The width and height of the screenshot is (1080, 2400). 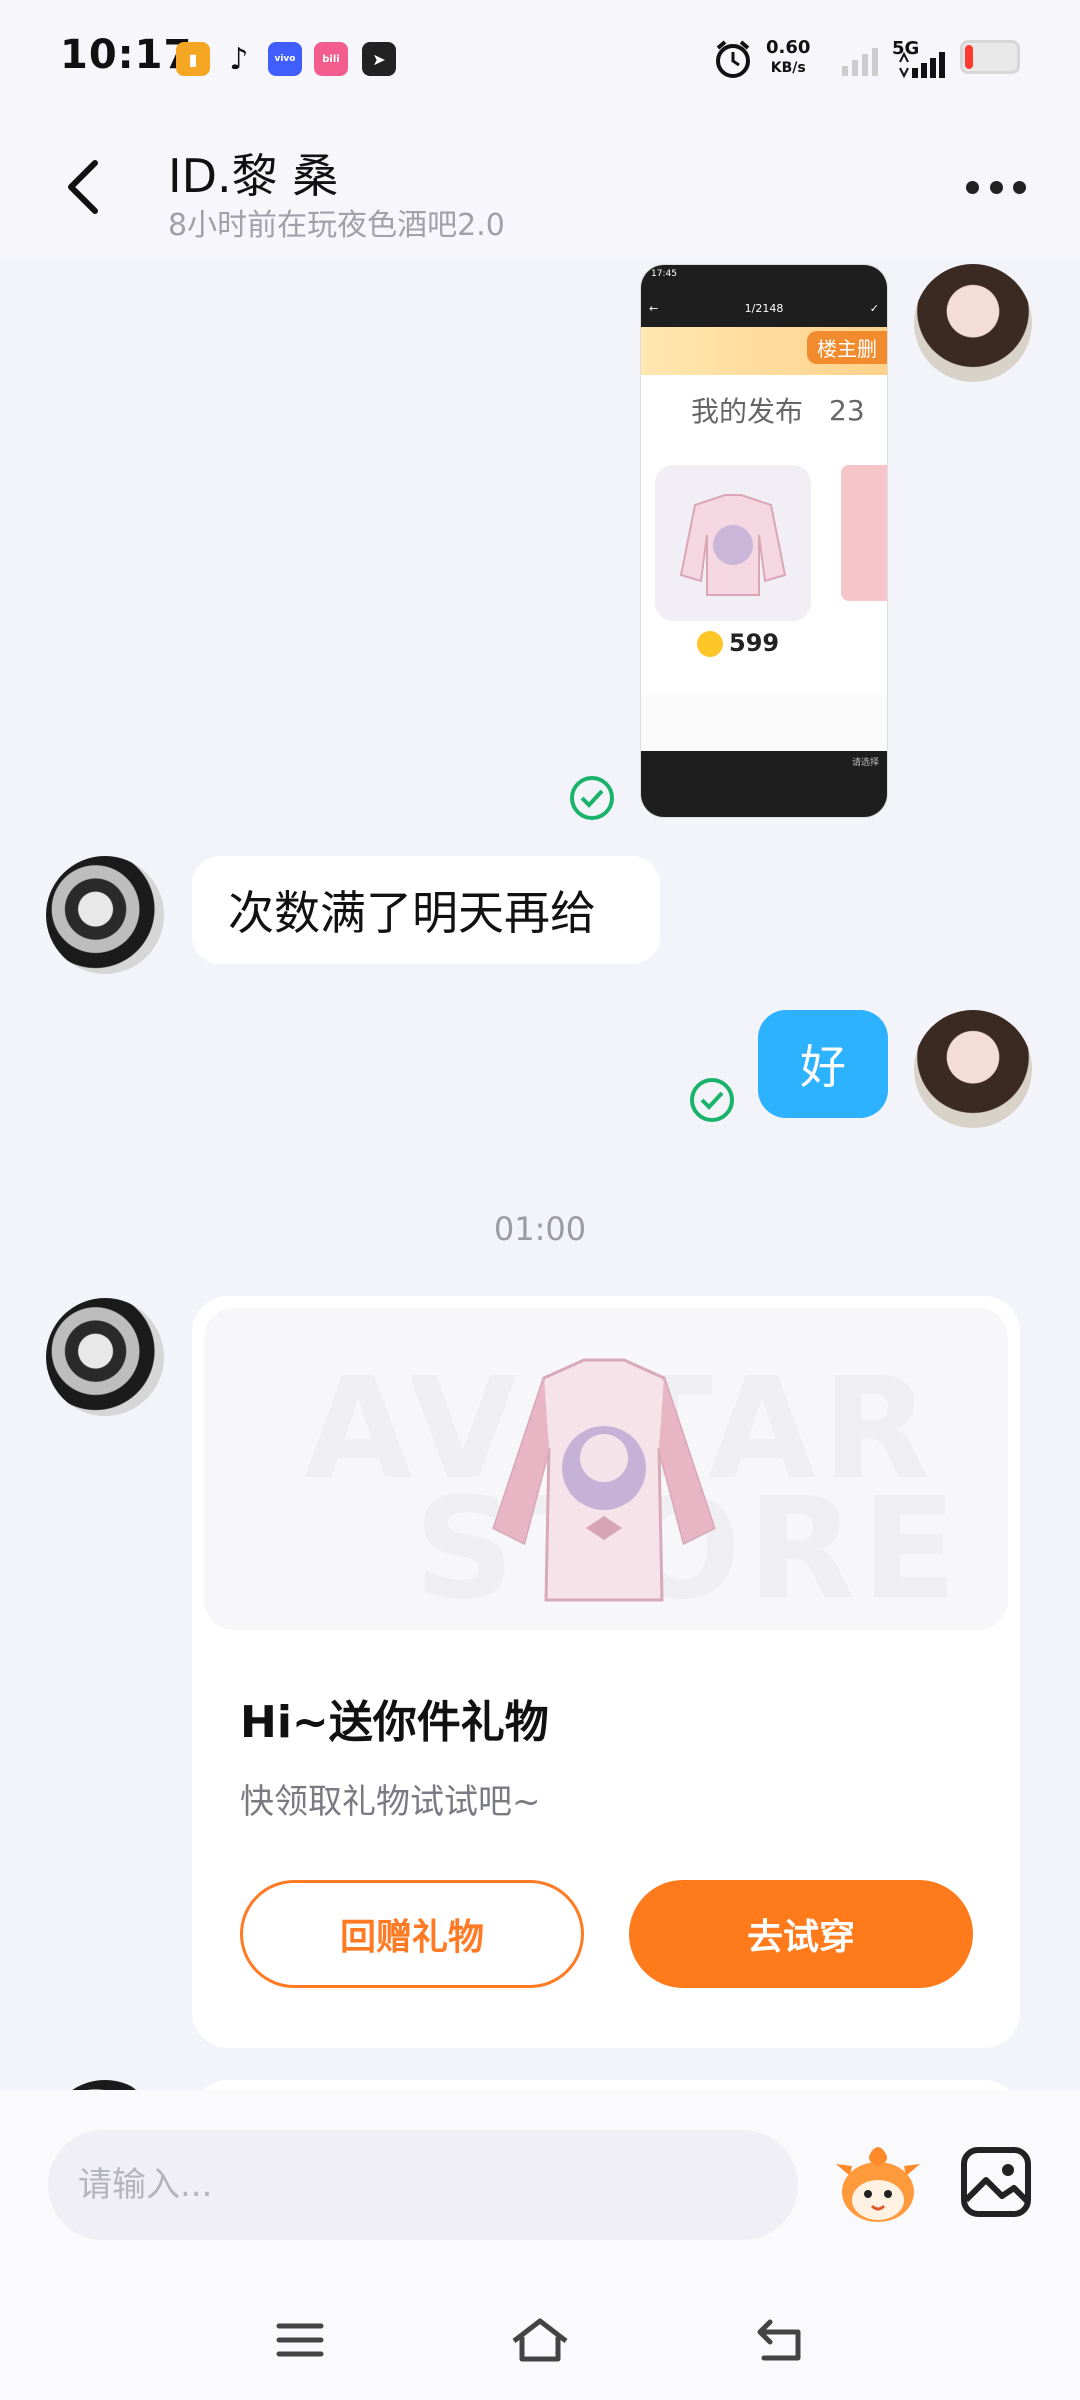 What do you see at coordinates (412, 1934) in the screenshot?
I see `regift-button: 回赠礼物` at bounding box center [412, 1934].